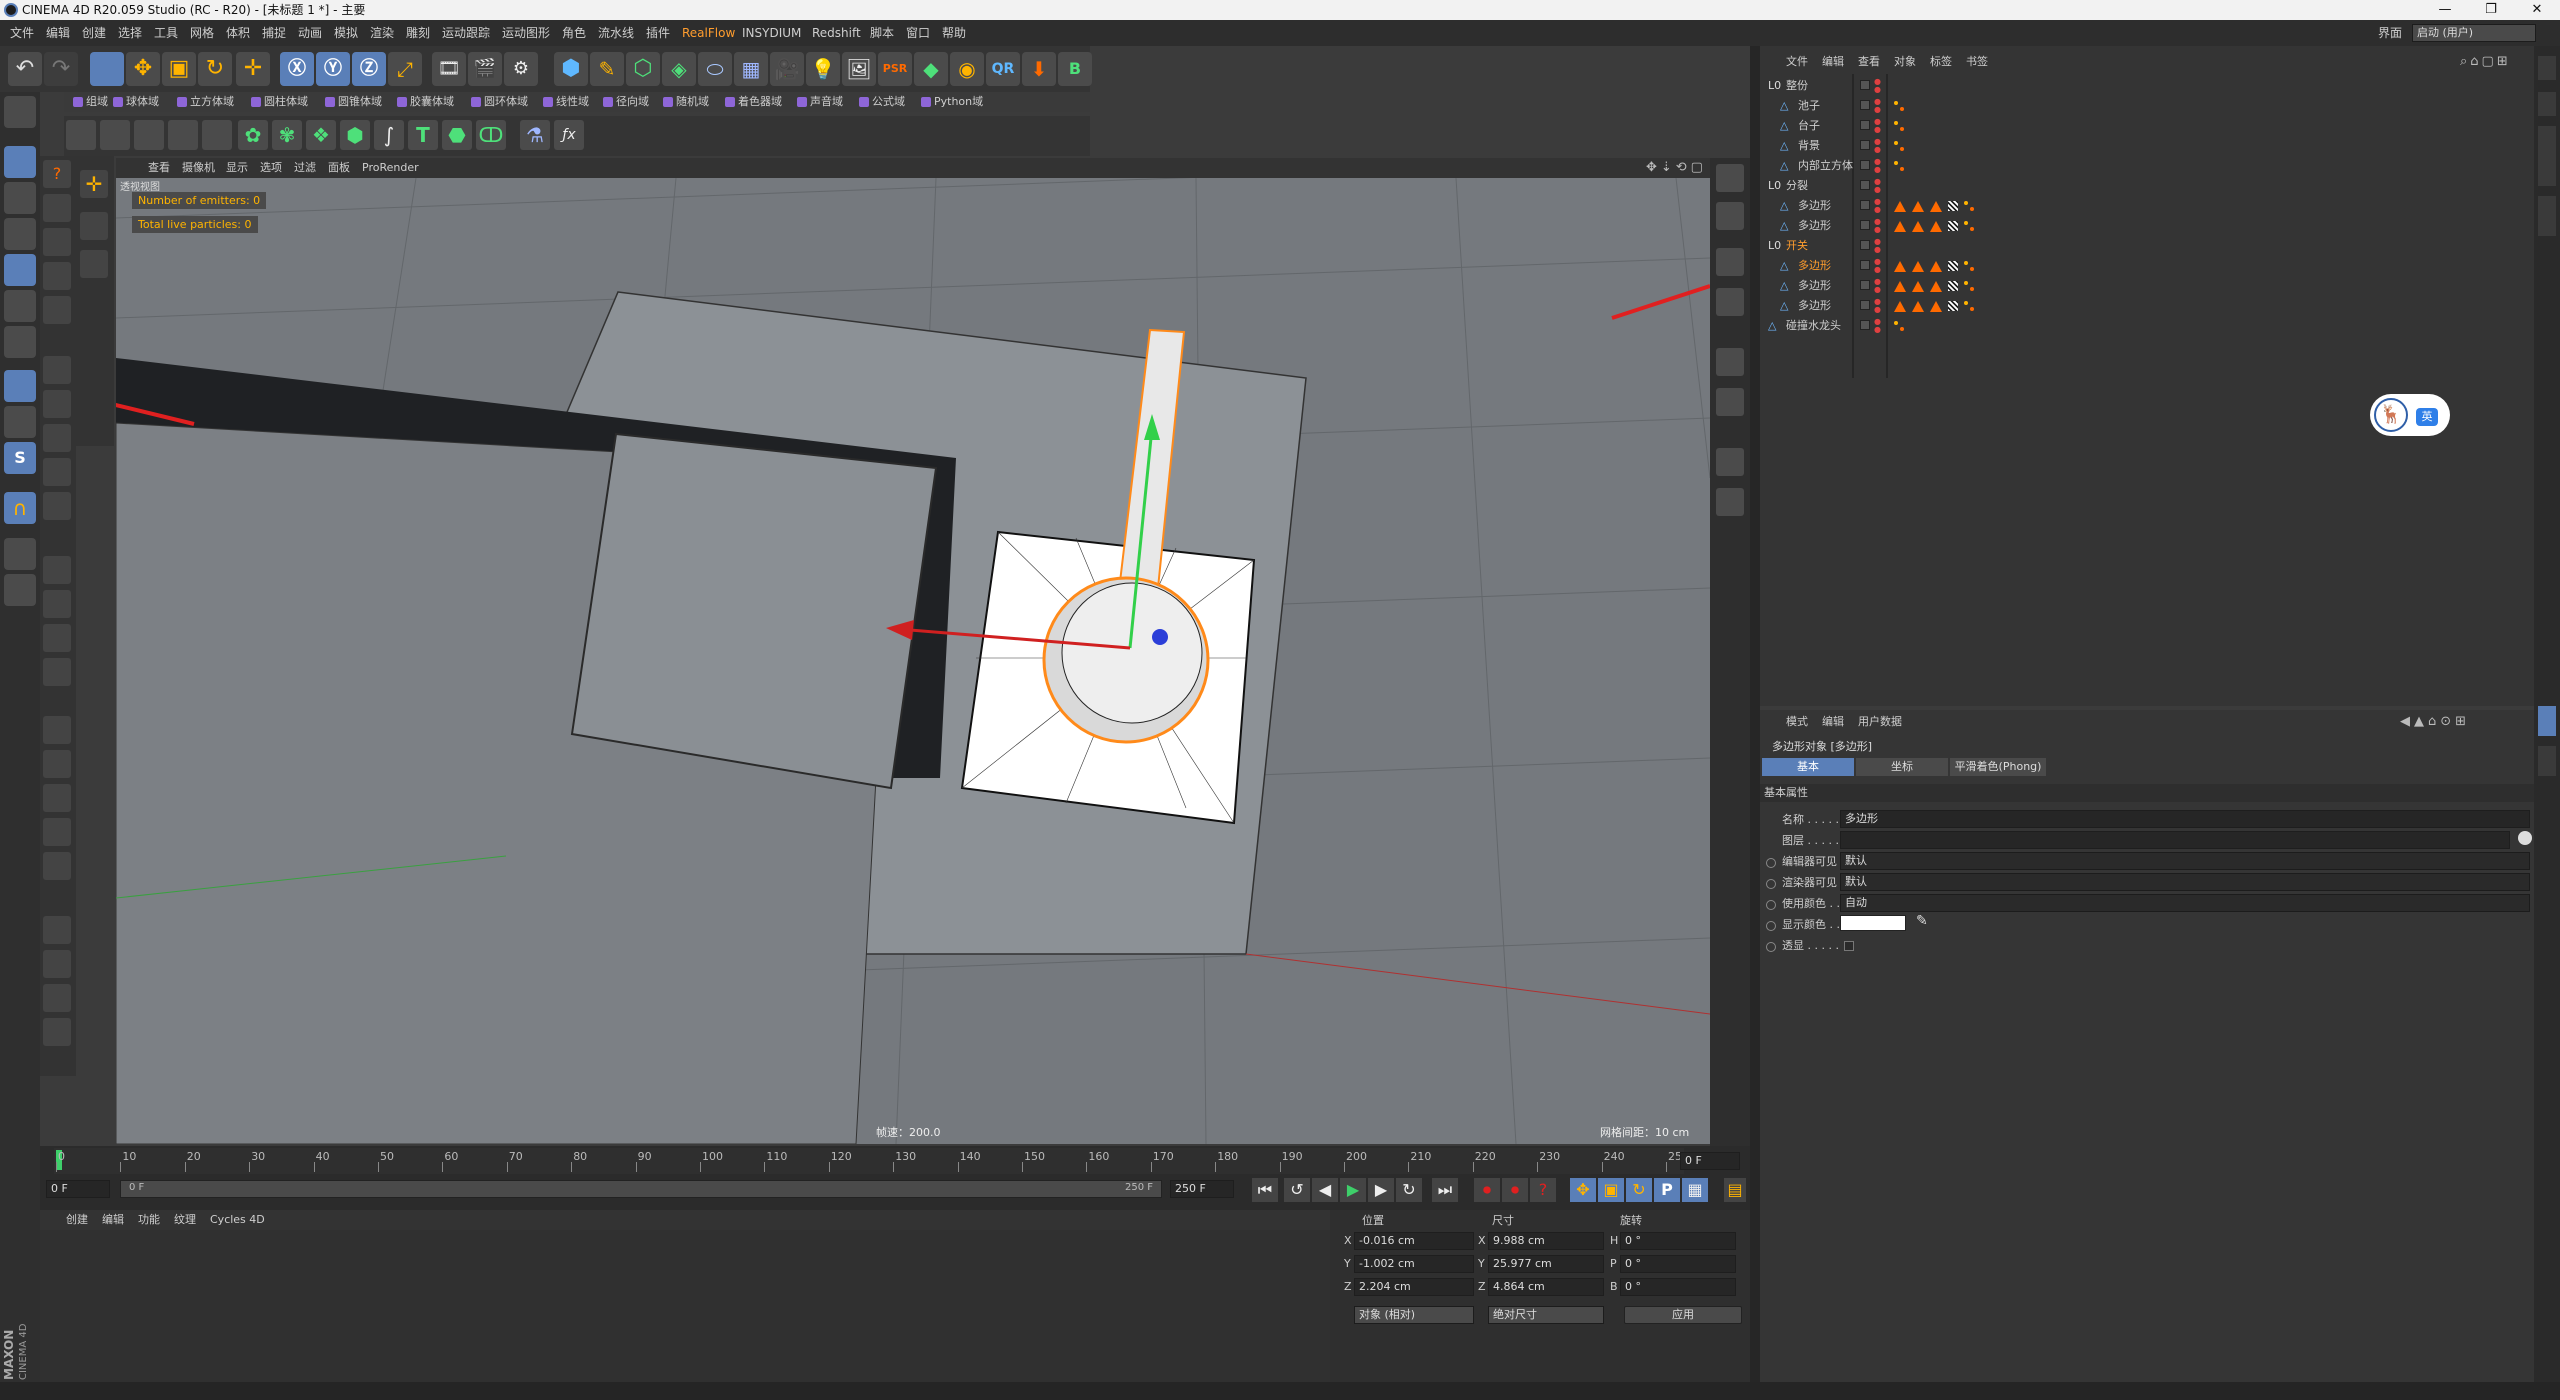 Image resolution: width=2560 pixels, height=1400 pixels. What do you see at coordinates (2435, 721) in the screenshot?
I see `am-nav-icons: ◀▲⌂⊙⊞` at bounding box center [2435, 721].